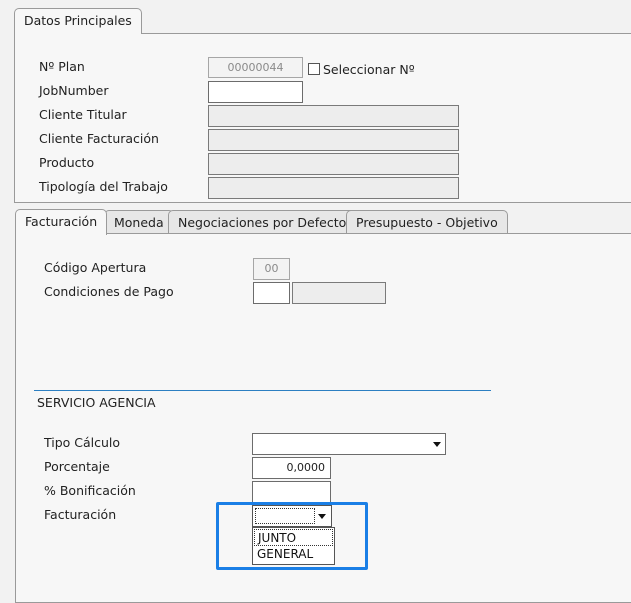  Describe the element at coordinates (262, 222) in the screenshot. I see `tab-negociaciones: Negociaciones por Defecto` at that location.